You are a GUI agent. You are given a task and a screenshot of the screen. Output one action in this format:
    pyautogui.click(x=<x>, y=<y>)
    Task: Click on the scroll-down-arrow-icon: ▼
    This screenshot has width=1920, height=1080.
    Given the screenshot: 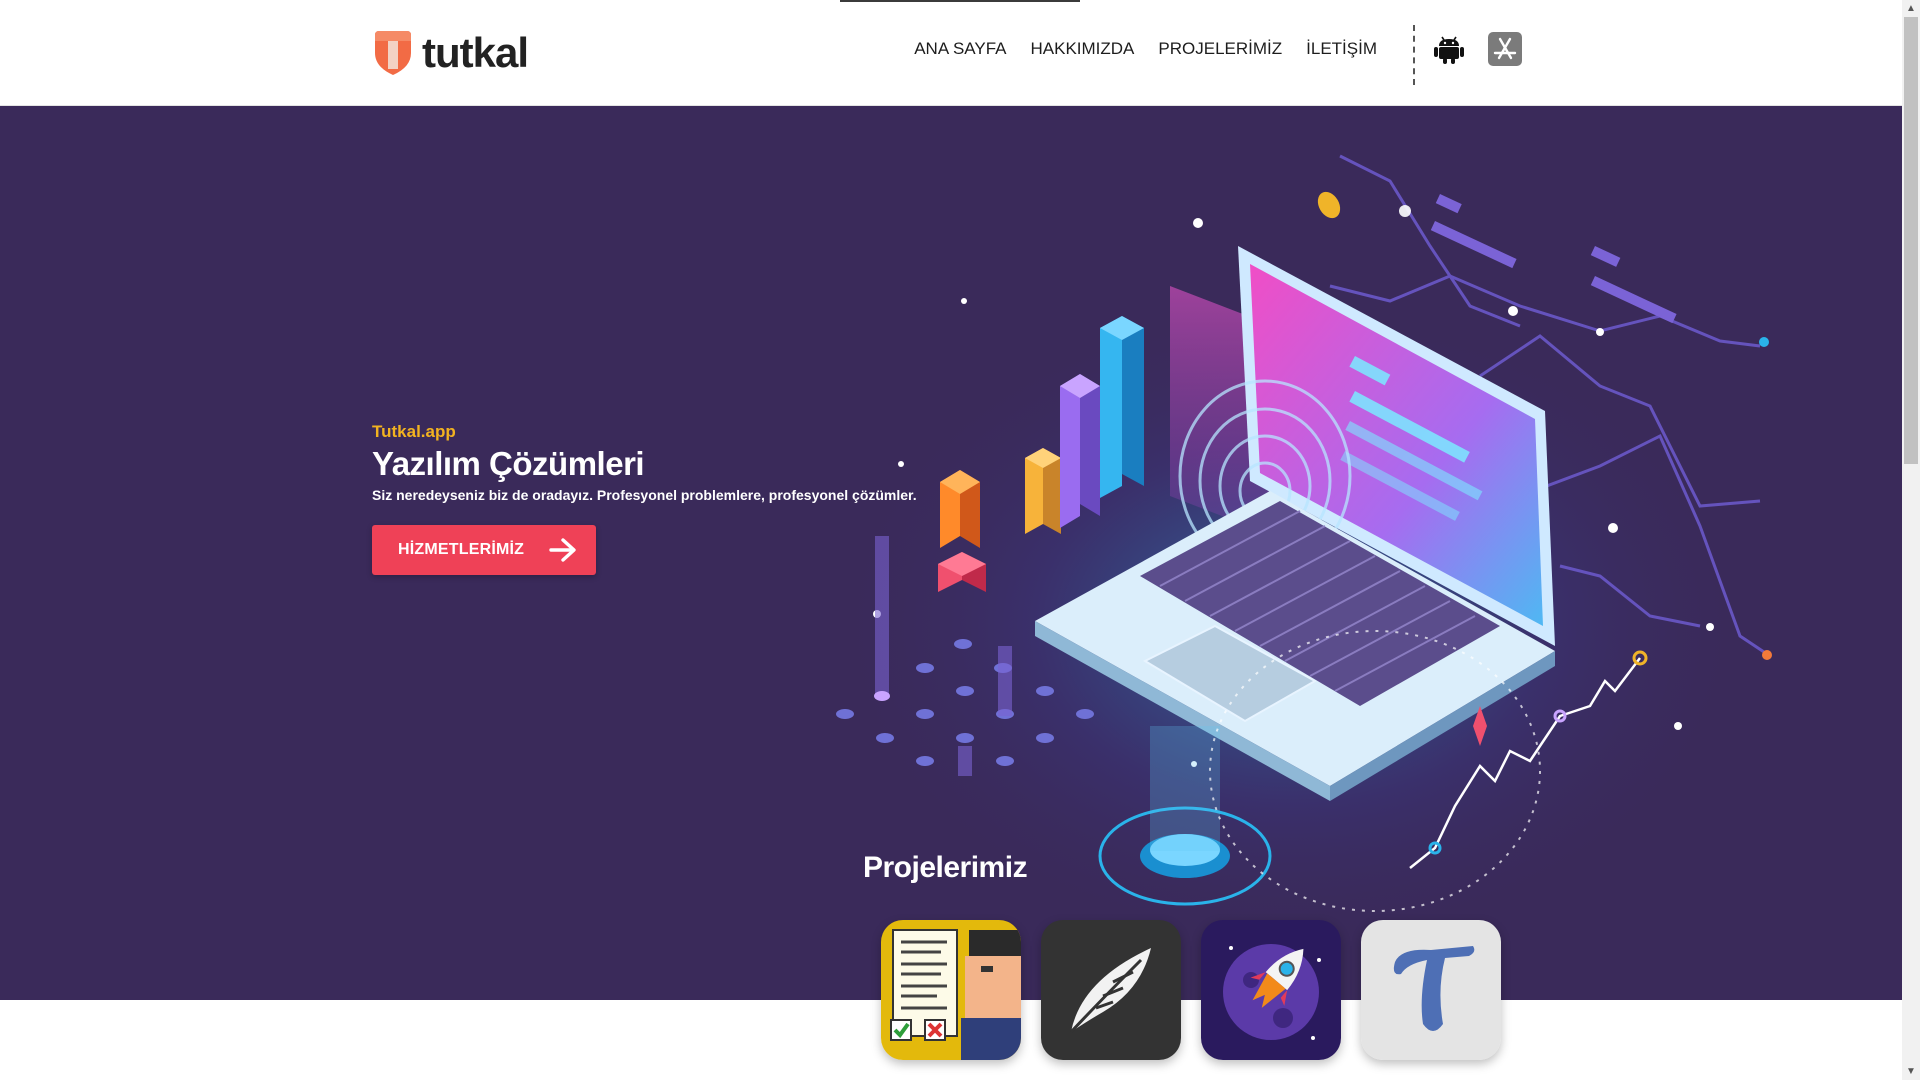 What is the action you would take?
    pyautogui.click(x=1911, y=1071)
    